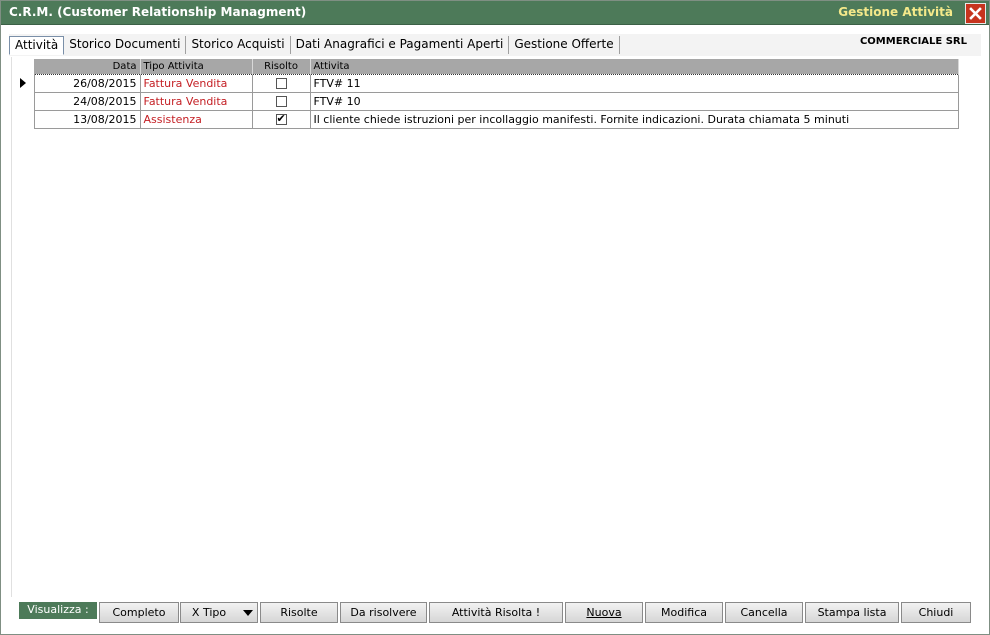  I want to click on tab-storico-documenti: Storico Documenti, so click(125, 45).